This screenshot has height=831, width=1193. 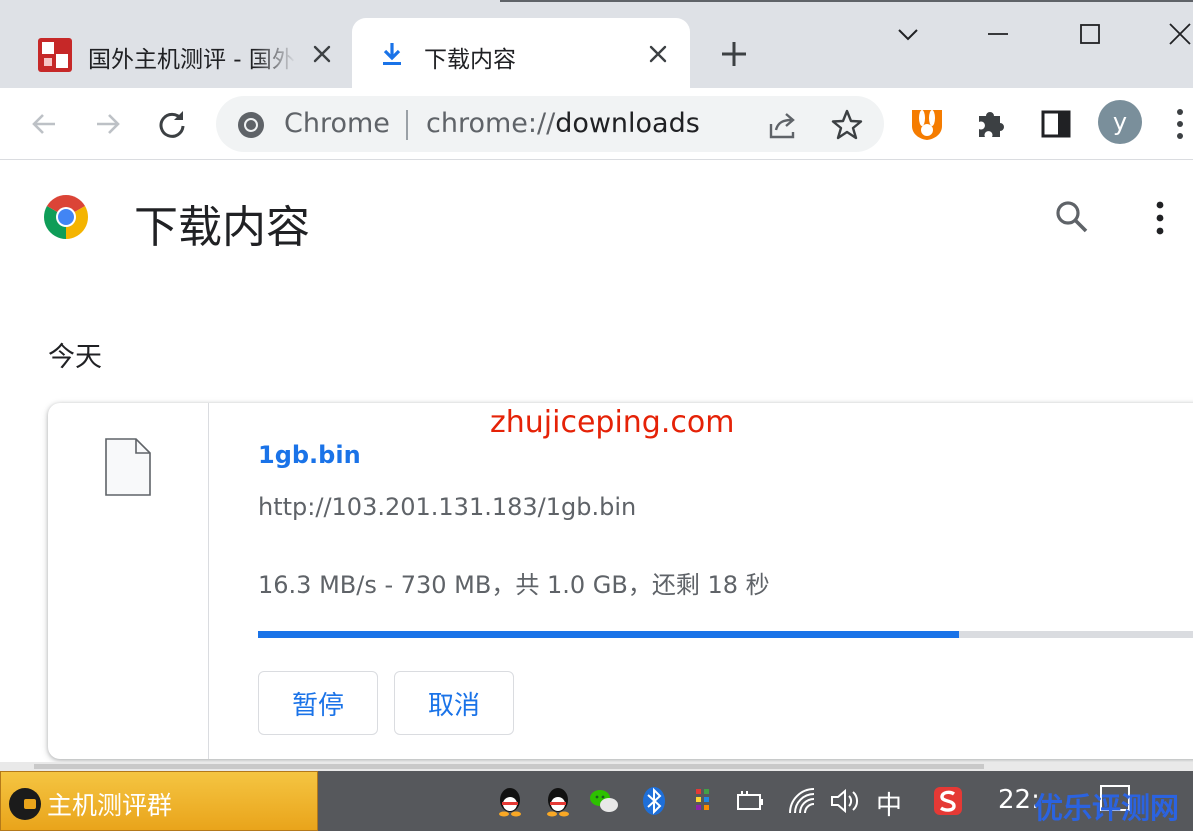 I want to click on rabbit-extension-icon, so click(x=927, y=123).